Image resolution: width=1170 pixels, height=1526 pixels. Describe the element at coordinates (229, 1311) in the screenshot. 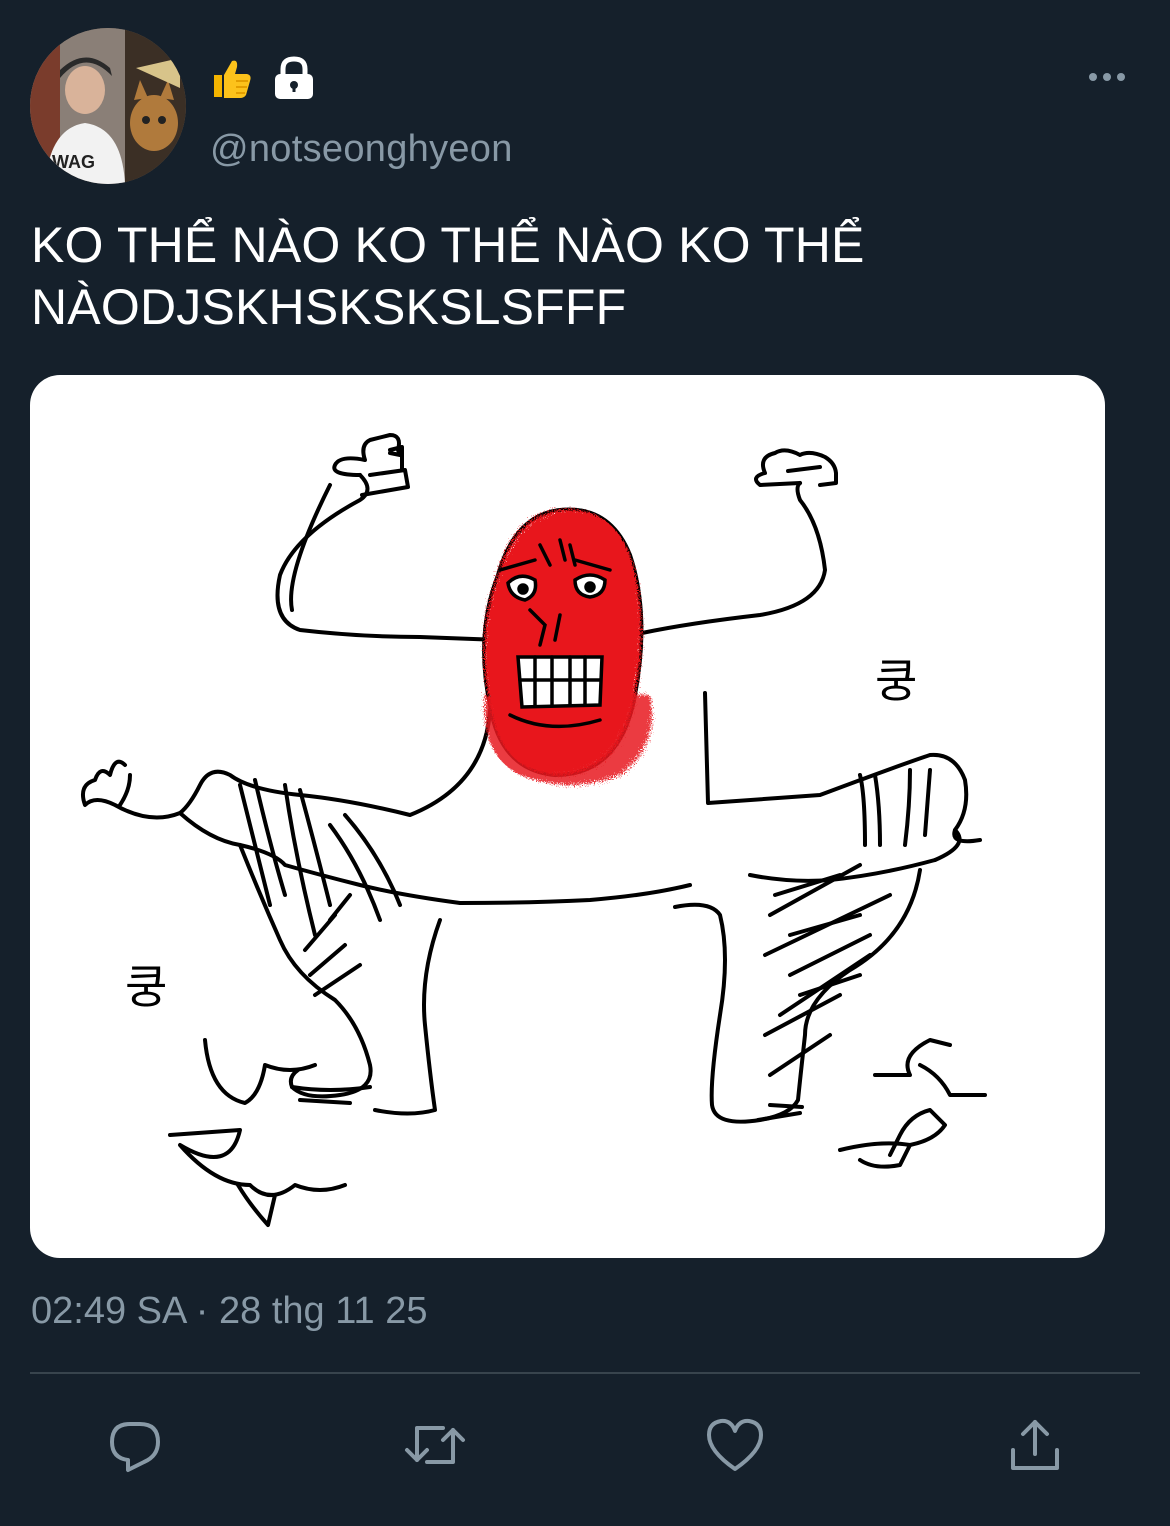

I see `tweet-timestamp: 02:49 SA · 28 thg 11 25` at that location.